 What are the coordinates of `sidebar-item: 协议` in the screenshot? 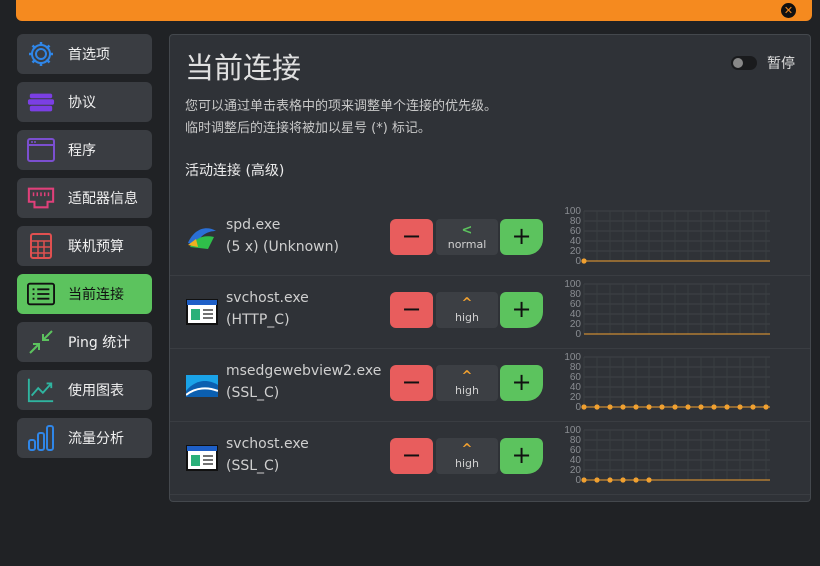 It's located at (84, 102).